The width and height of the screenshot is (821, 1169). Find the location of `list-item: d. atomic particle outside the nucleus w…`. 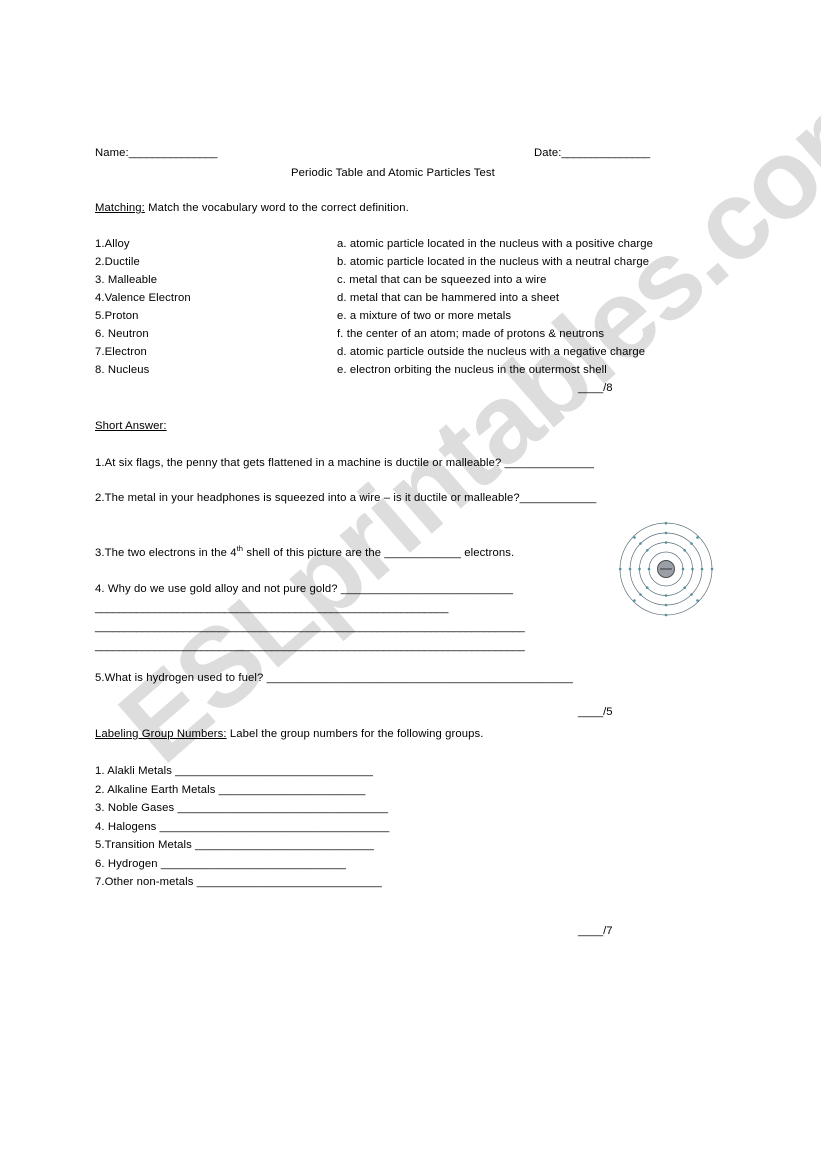

list-item: d. atomic particle outside the nucleus w… is located at coordinates (491, 352).